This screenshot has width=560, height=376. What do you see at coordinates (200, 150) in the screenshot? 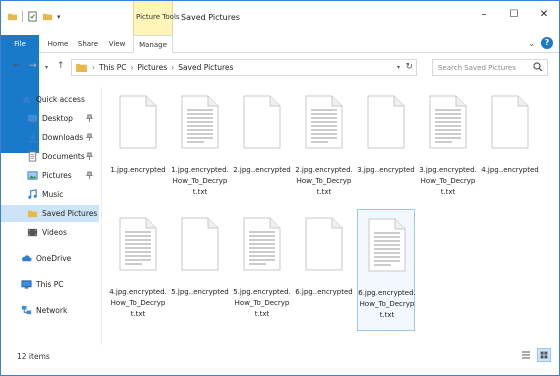
I see `file-item: 1.jpg.encrypted.How_To_Decrypt.txt` at bounding box center [200, 150].